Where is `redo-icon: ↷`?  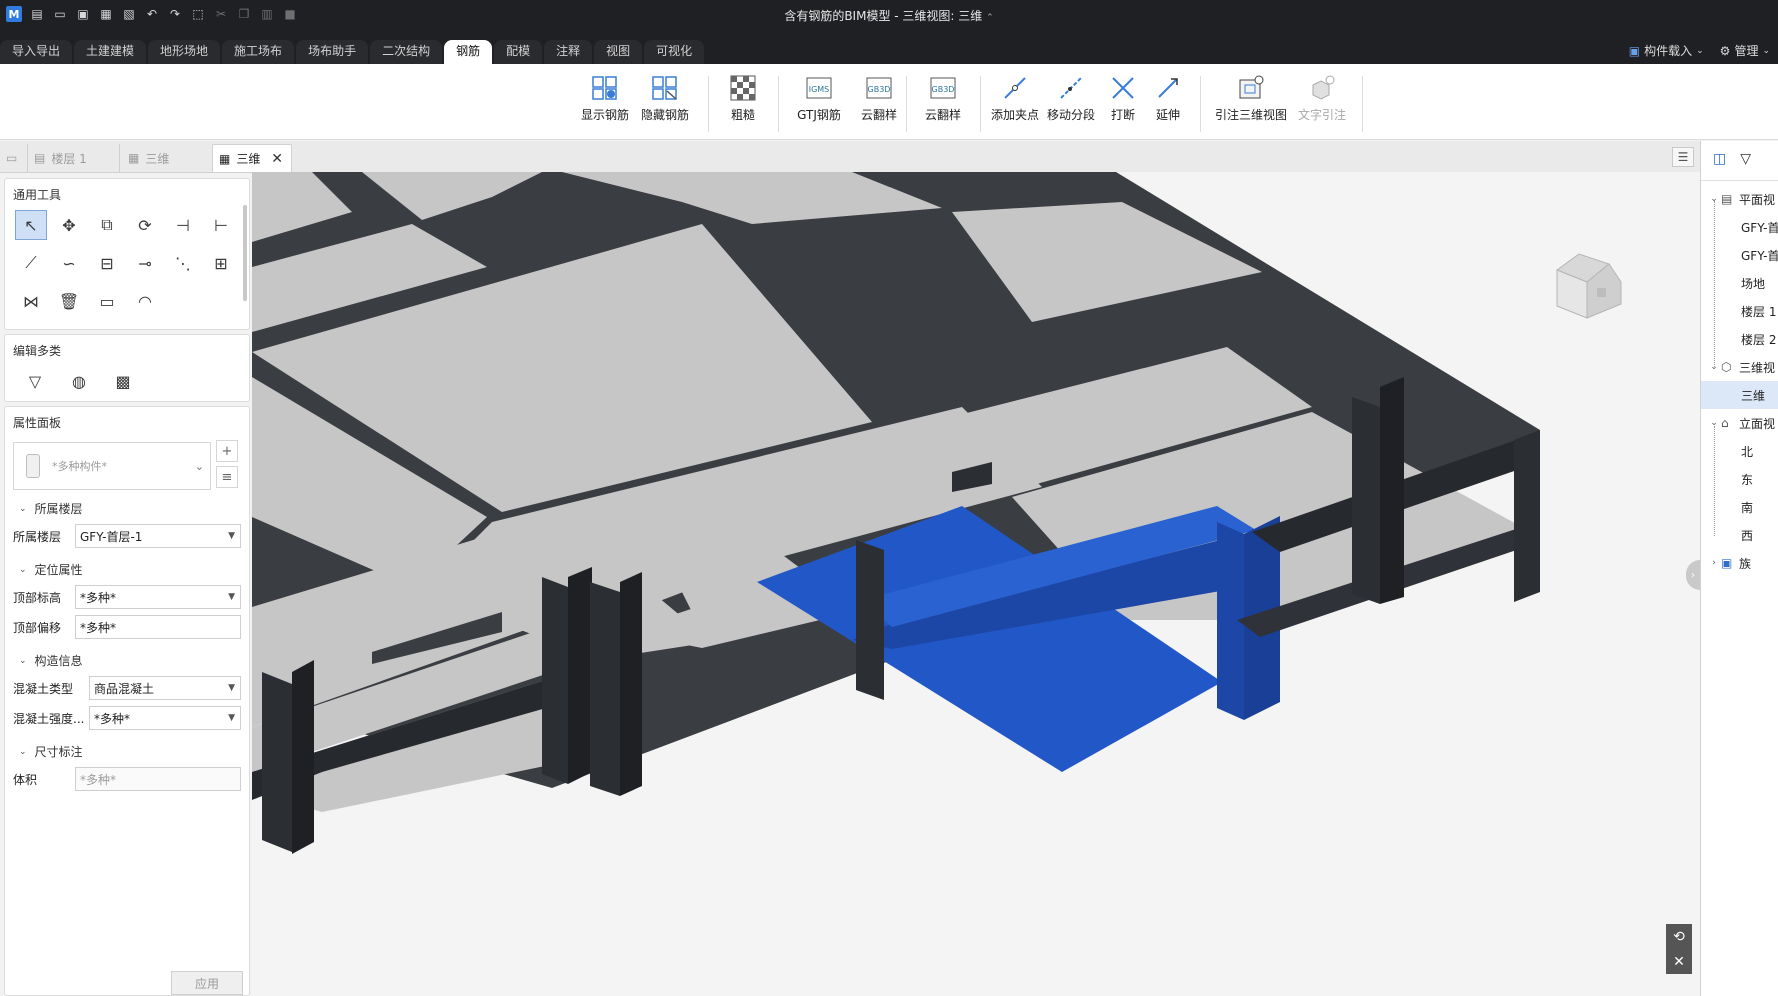
redo-icon: ↷ is located at coordinates (175, 14).